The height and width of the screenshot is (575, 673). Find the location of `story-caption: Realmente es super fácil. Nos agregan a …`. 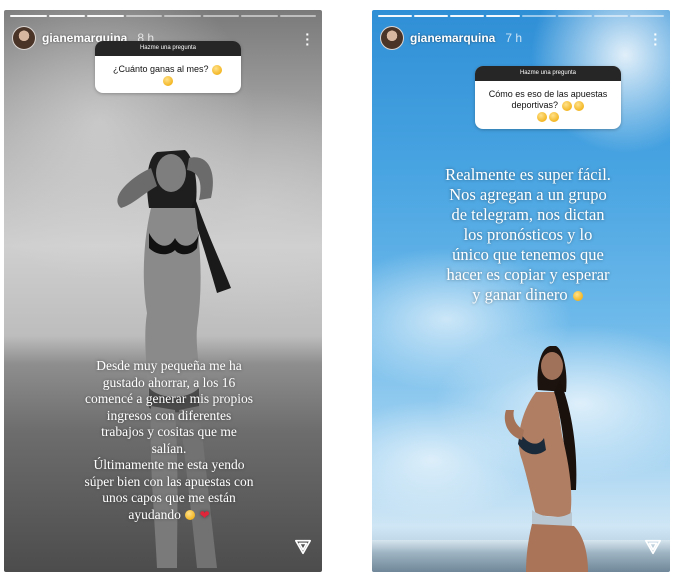

story-caption: Realmente es super fácil. Nos agregan a … is located at coordinates (528, 235).